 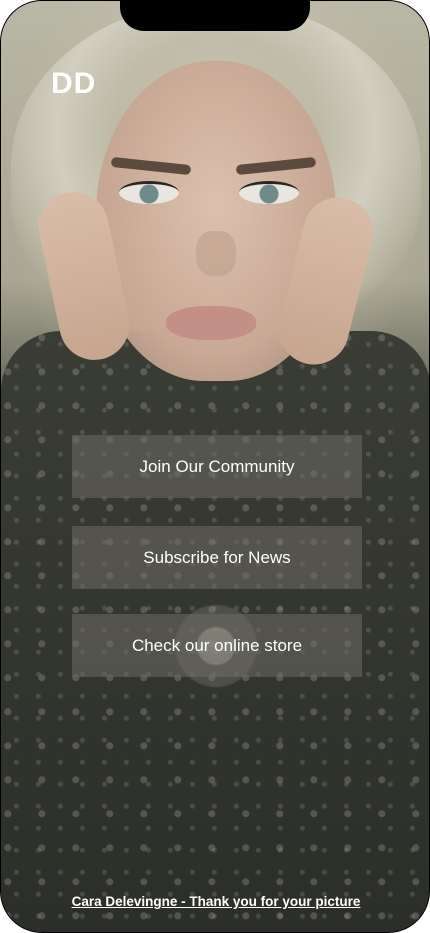 What do you see at coordinates (211, 323) in the screenshot?
I see `photo-lips` at bounding box center [211, 323].